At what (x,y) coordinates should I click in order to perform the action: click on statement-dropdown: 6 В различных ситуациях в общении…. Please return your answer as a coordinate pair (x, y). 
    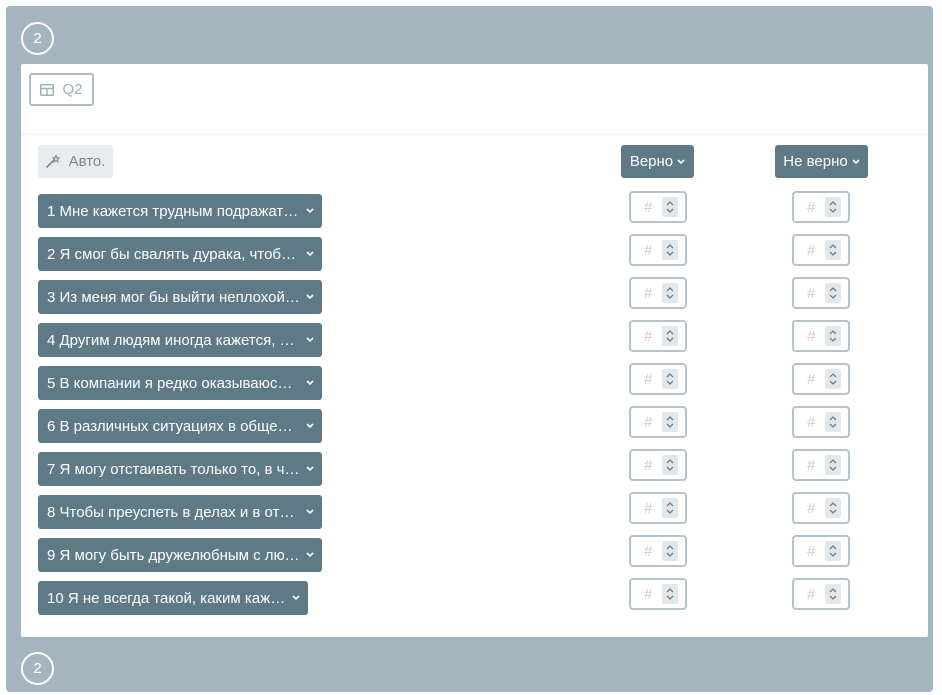
    Looking at the image, I should click on (180, 426).